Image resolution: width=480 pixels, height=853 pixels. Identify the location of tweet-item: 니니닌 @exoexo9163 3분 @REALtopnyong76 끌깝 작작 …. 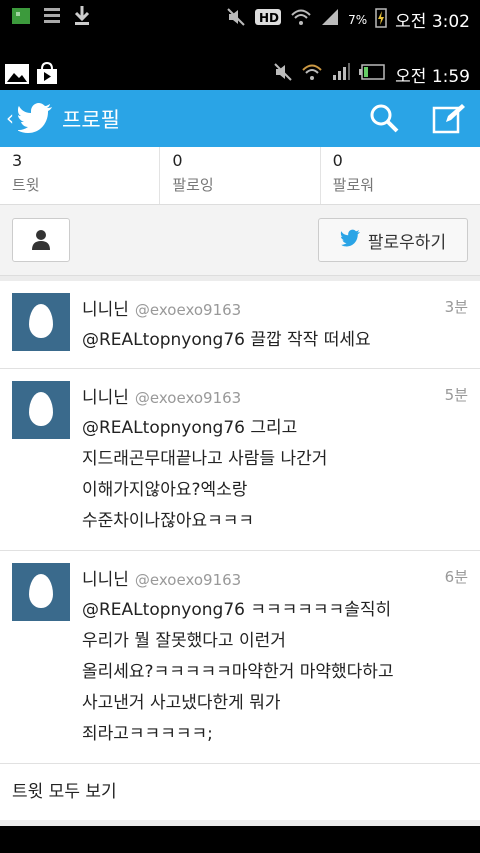
(240, 325).